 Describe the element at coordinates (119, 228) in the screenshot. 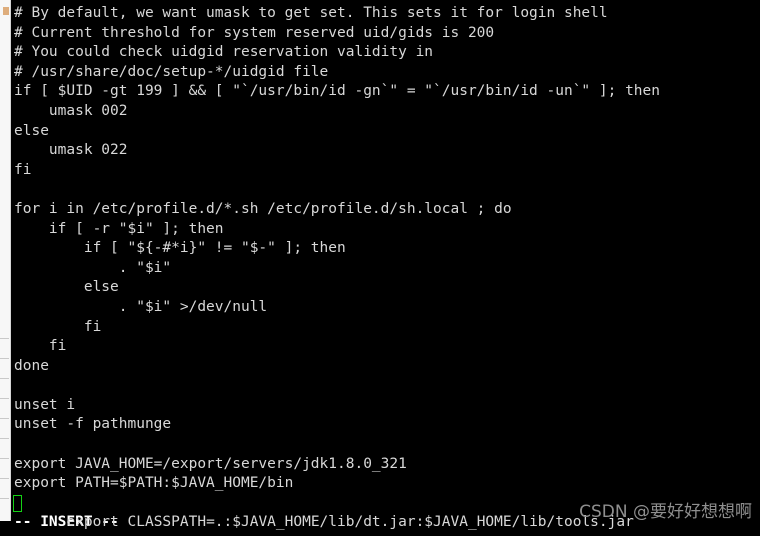

I see `terminal-line: if [ -r "$i" ]; then` at that location.